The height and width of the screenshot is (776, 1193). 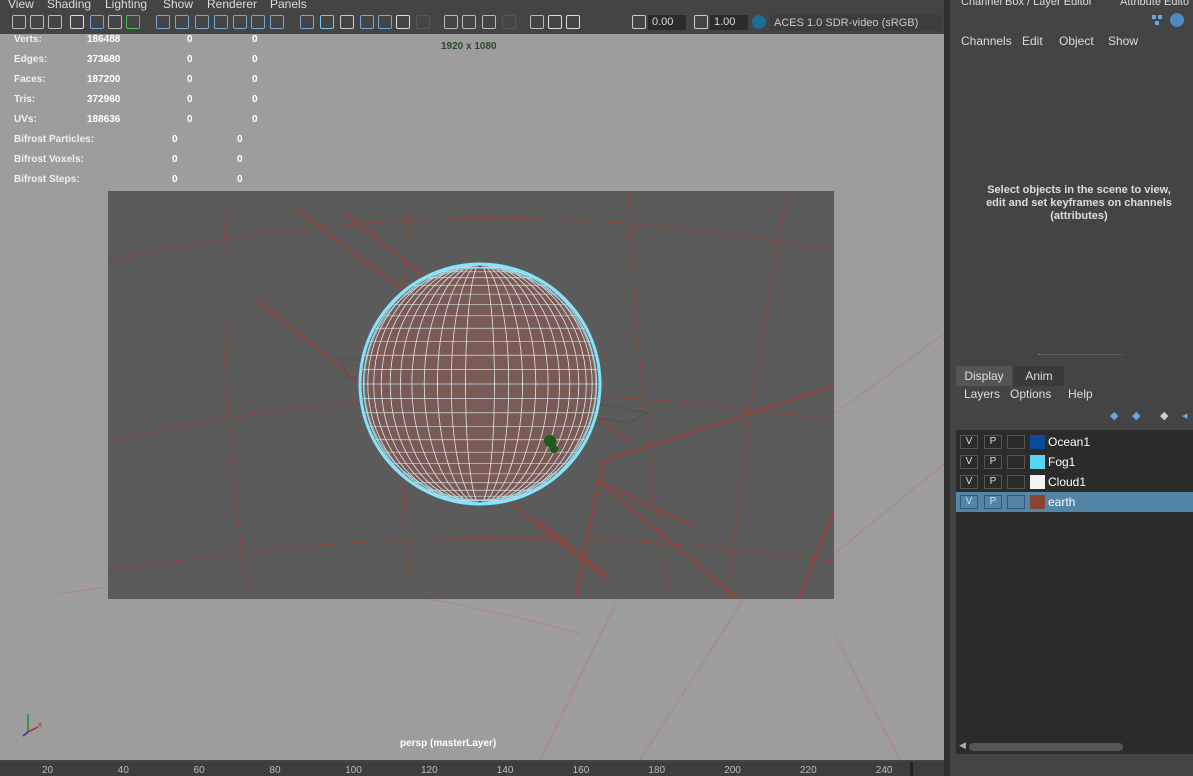 I want to click on menu-object: Object, so click(x=1076, y=41).